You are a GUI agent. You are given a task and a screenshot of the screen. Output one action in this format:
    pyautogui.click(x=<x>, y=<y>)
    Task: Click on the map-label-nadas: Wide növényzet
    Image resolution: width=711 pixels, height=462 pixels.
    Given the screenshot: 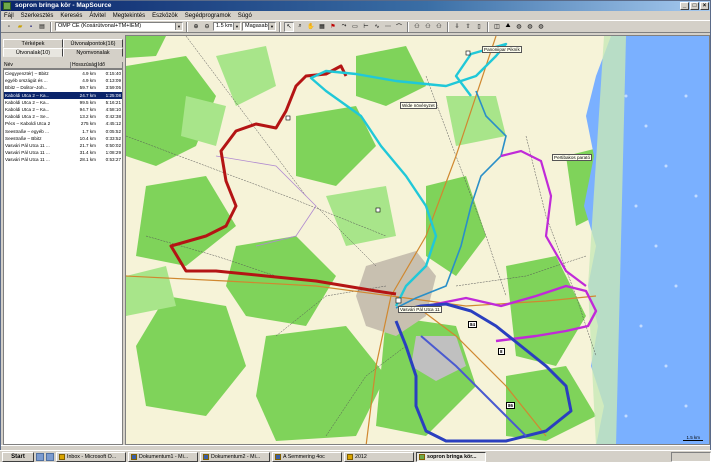 What is the action you would take?
    pyautogui.click(x=418, y=105)
    